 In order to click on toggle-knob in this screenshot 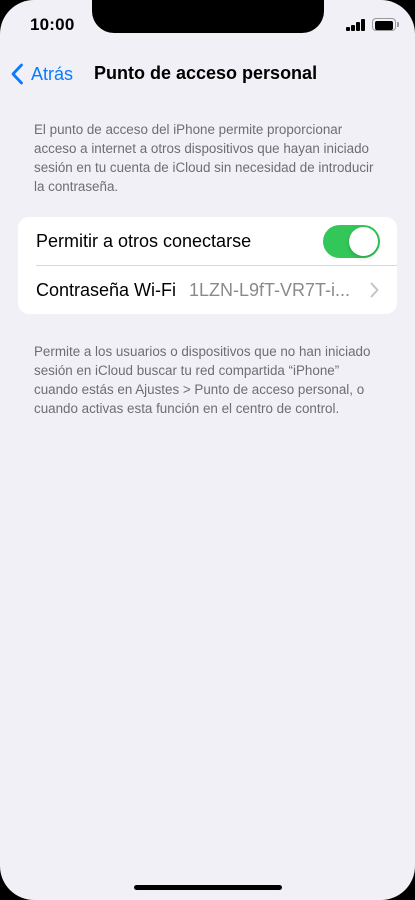, I will do `click(363, 241)`.